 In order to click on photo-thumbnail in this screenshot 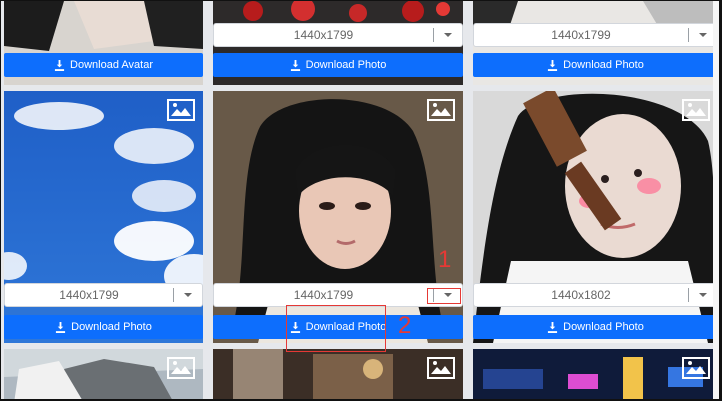, I will do `click(338, 374)`.